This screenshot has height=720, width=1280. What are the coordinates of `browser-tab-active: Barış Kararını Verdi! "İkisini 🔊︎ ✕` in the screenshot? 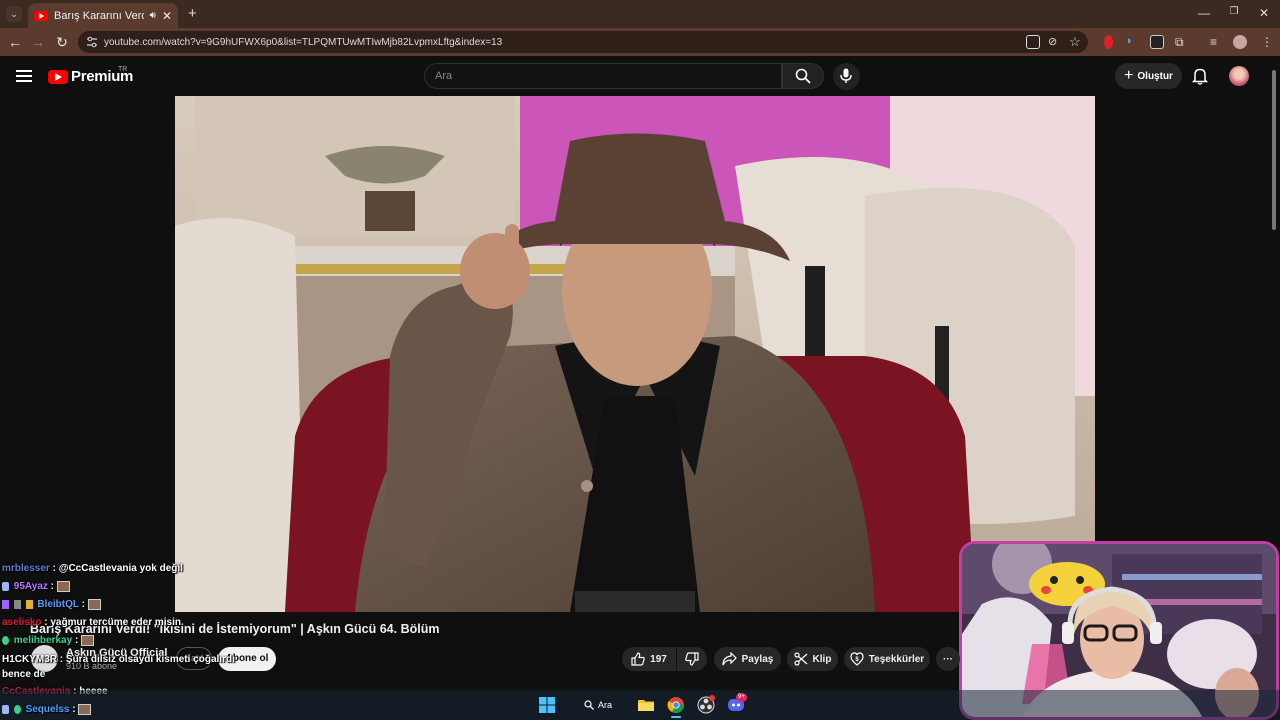 It's located at (103, 15).